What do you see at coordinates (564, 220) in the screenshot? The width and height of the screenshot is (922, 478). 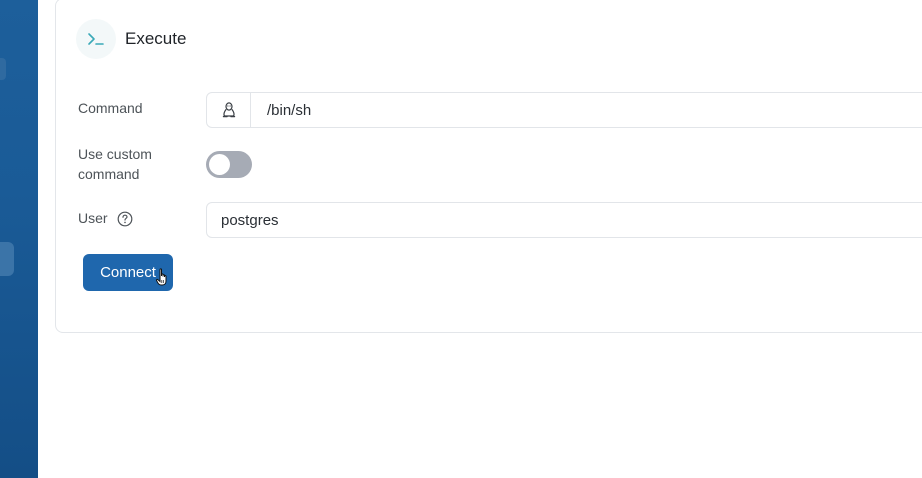 I see `user-field: postgres` at bounding box center [564, 220].